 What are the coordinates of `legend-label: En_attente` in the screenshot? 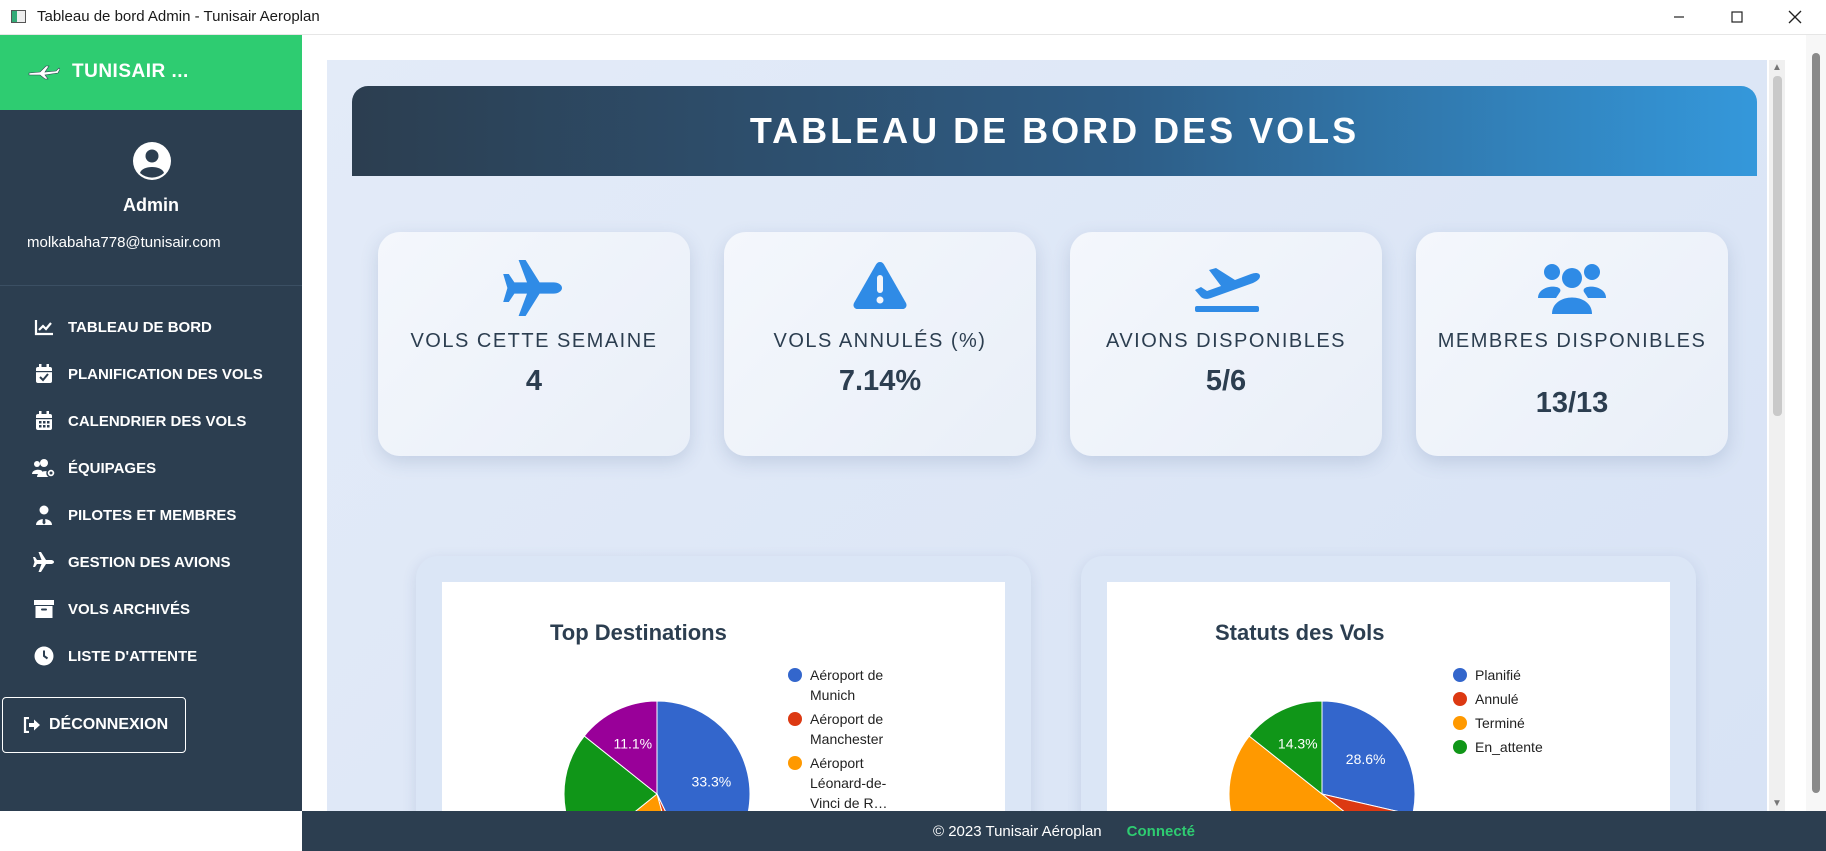 It's located at (1509, 747).